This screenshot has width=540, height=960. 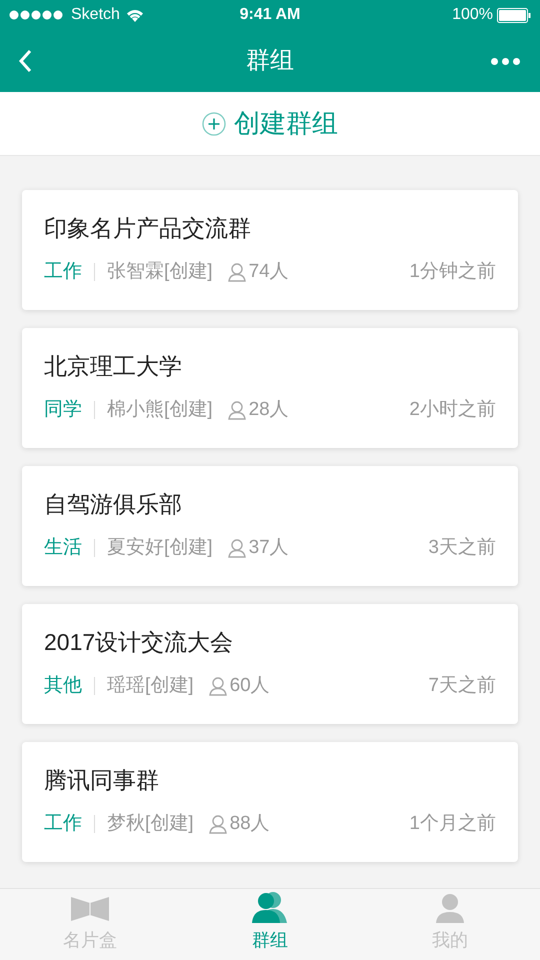 I want to click on updated-time: 1个月之前, so click(x=452, y=824).